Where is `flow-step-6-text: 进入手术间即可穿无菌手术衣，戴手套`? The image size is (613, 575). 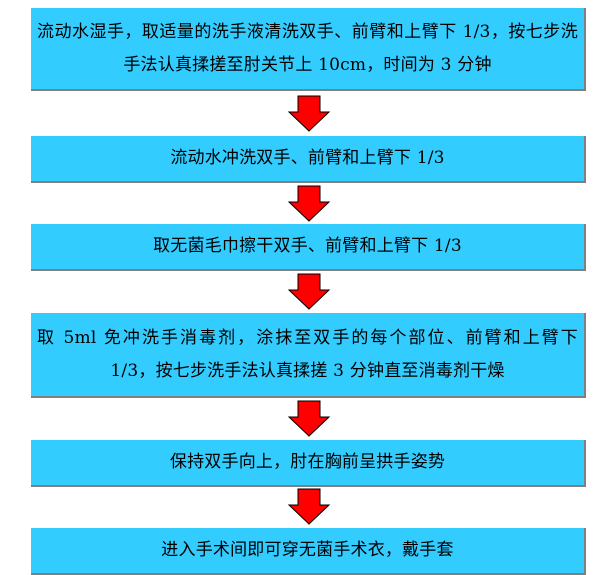 flow-step-6-text: 进入手术间即可穿无菌手术衣，戴手套 is located at coordinates (307, 550).